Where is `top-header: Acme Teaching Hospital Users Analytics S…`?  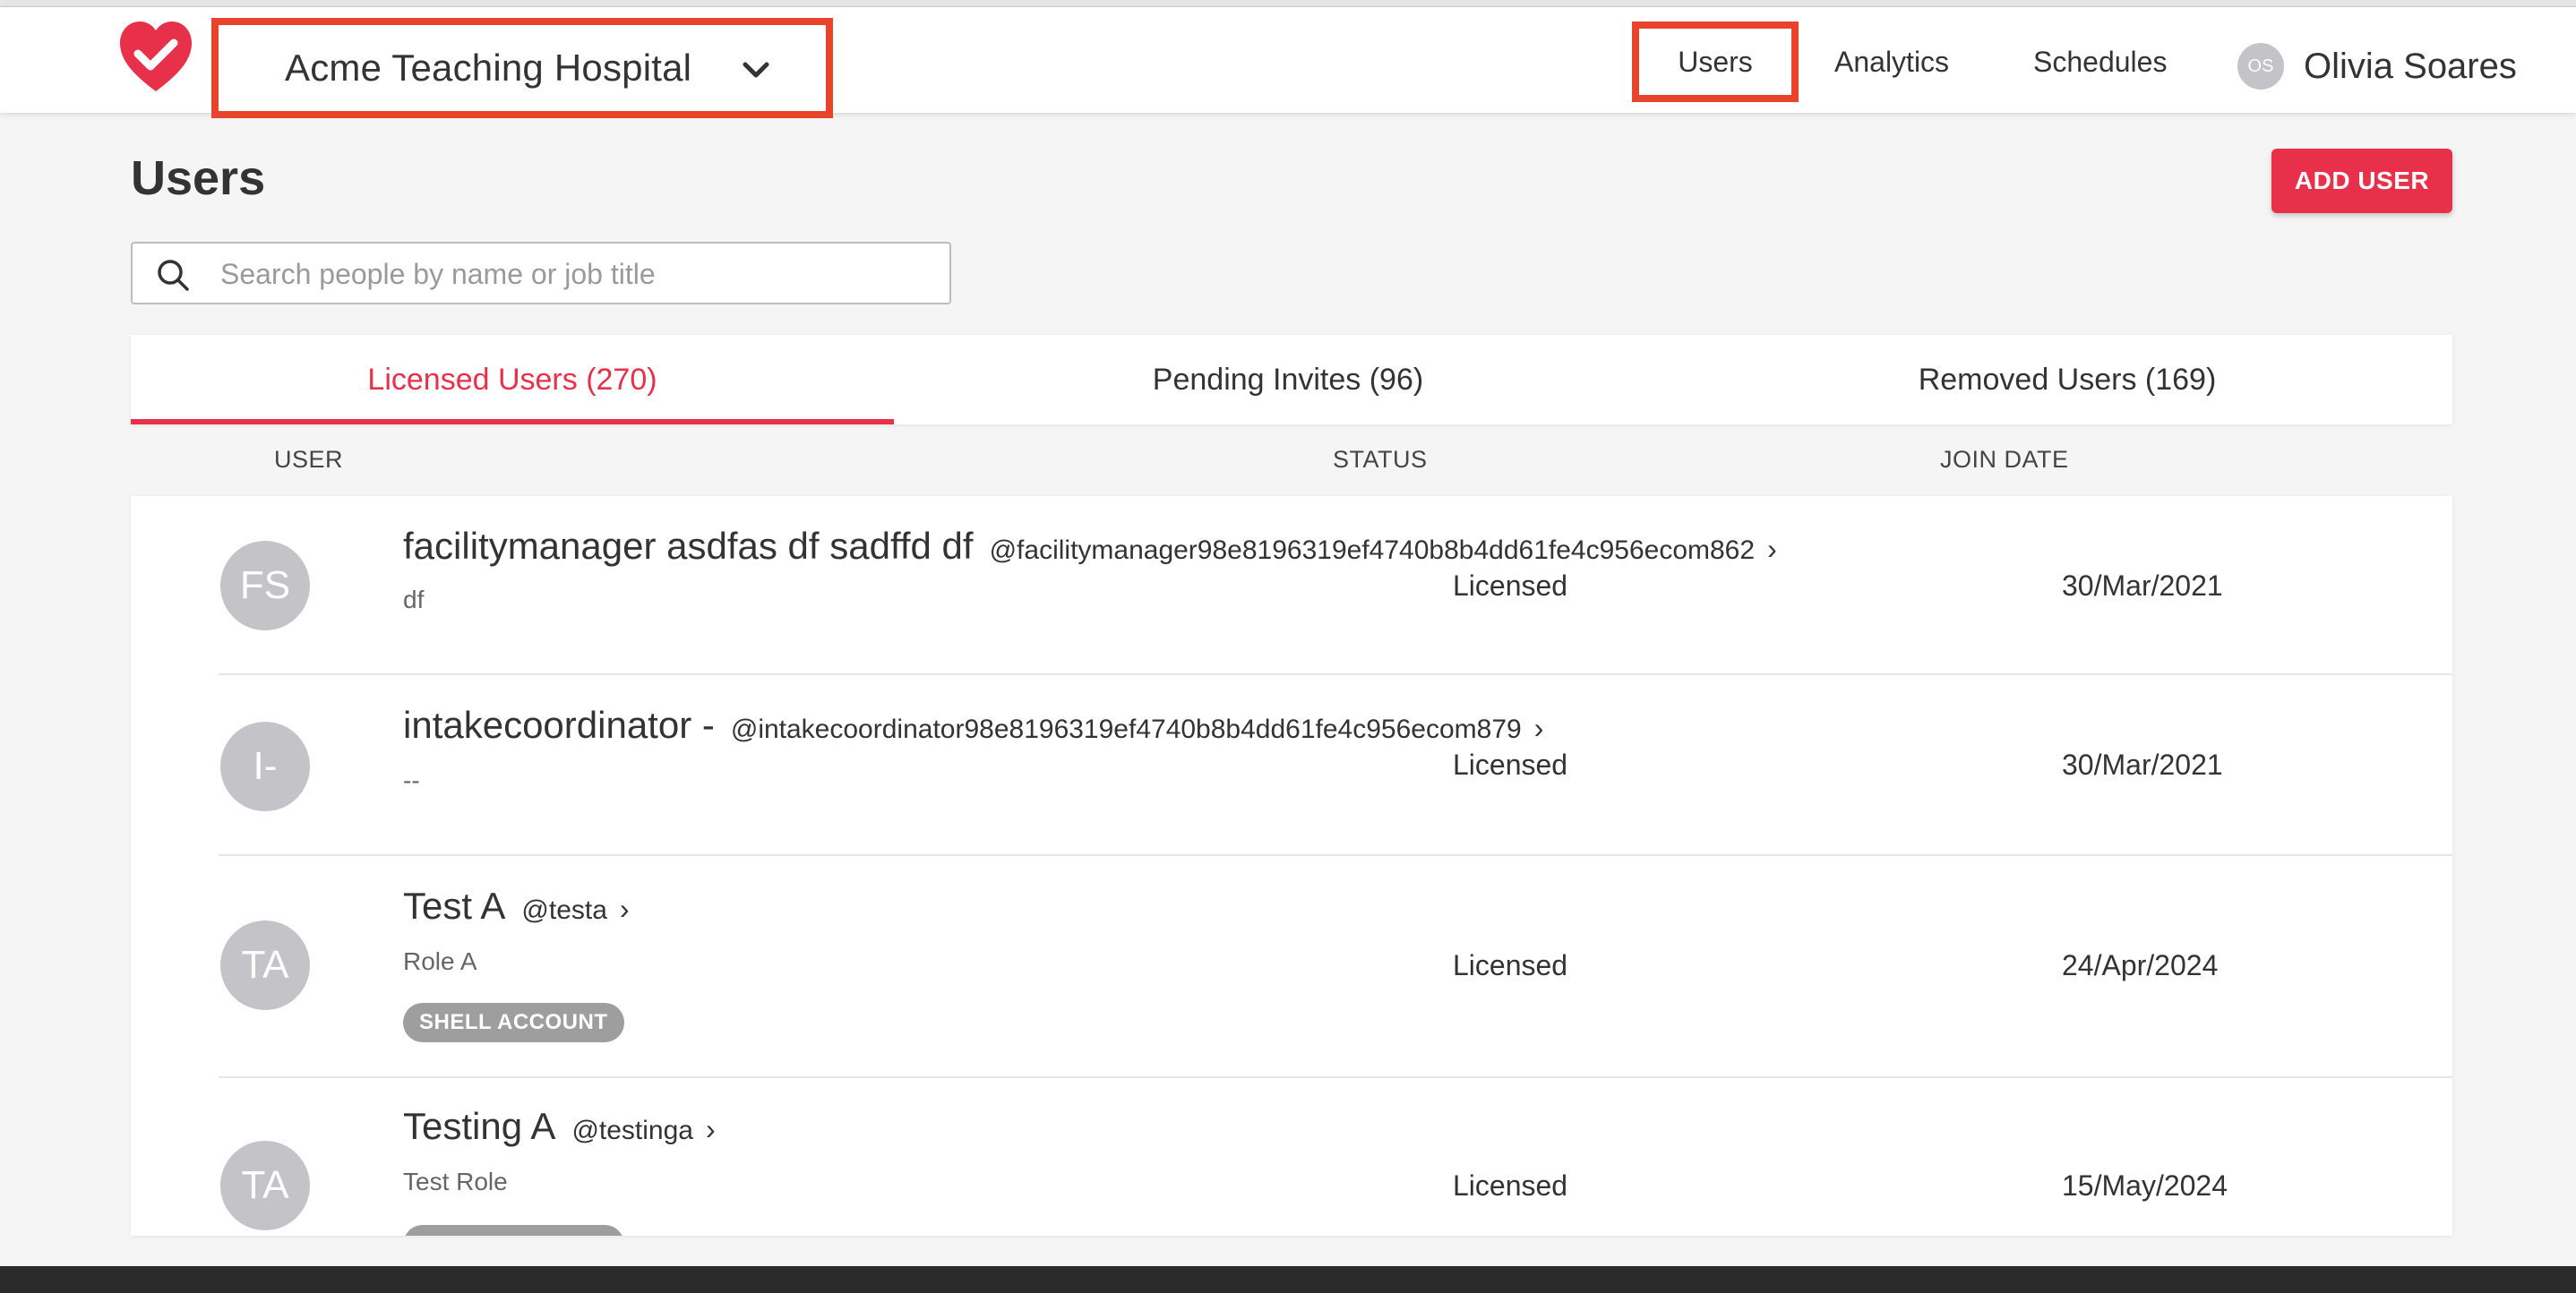 top-header: Acme Teaching Hospital Users Analytics S… is located at coordinates (1288, 63).